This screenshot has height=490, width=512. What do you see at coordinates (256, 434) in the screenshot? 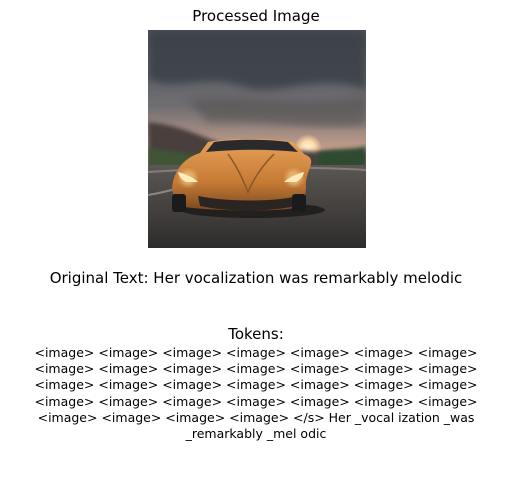
I see `token-line: _remarkably _mel odic` at bounding box center [256, 434].